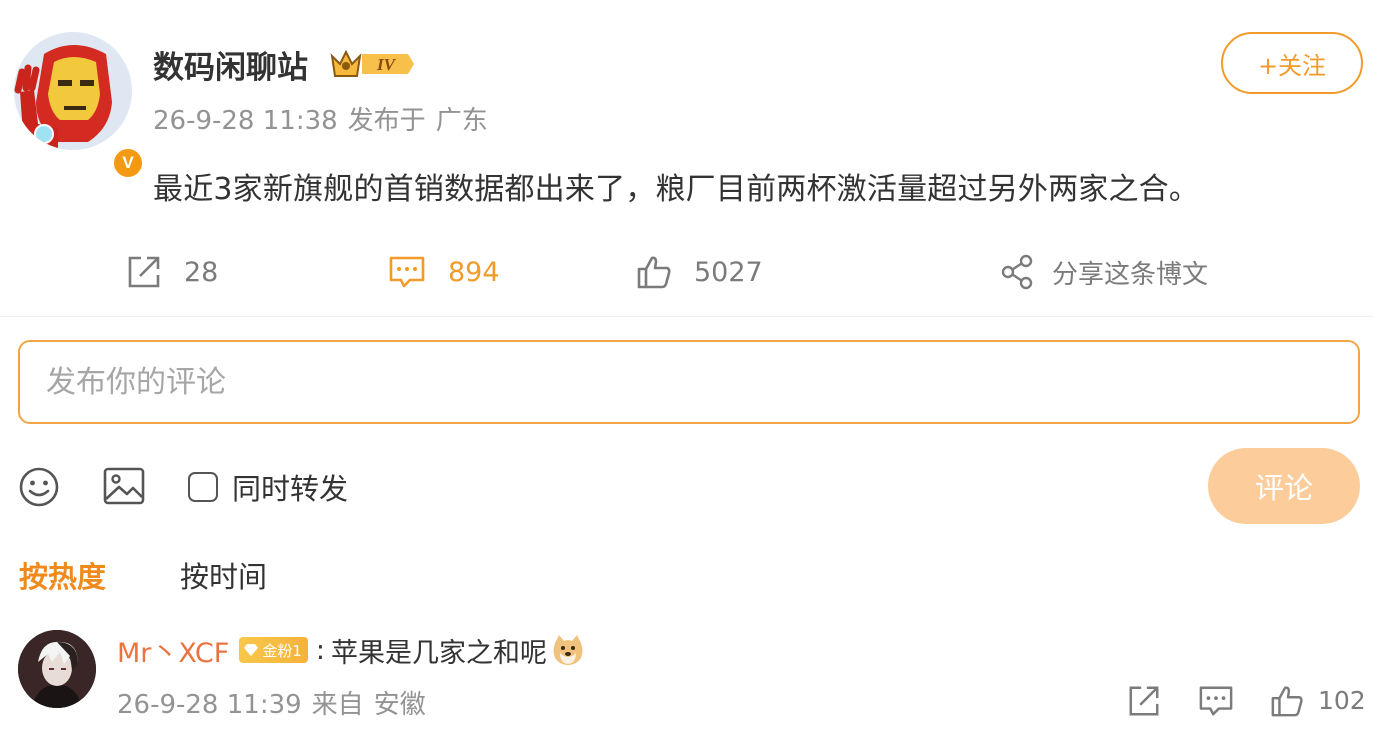  Describe the element at coordinates (173, 650) in the screenshot. I see `comment-username: Mr丶XCF` at that location.